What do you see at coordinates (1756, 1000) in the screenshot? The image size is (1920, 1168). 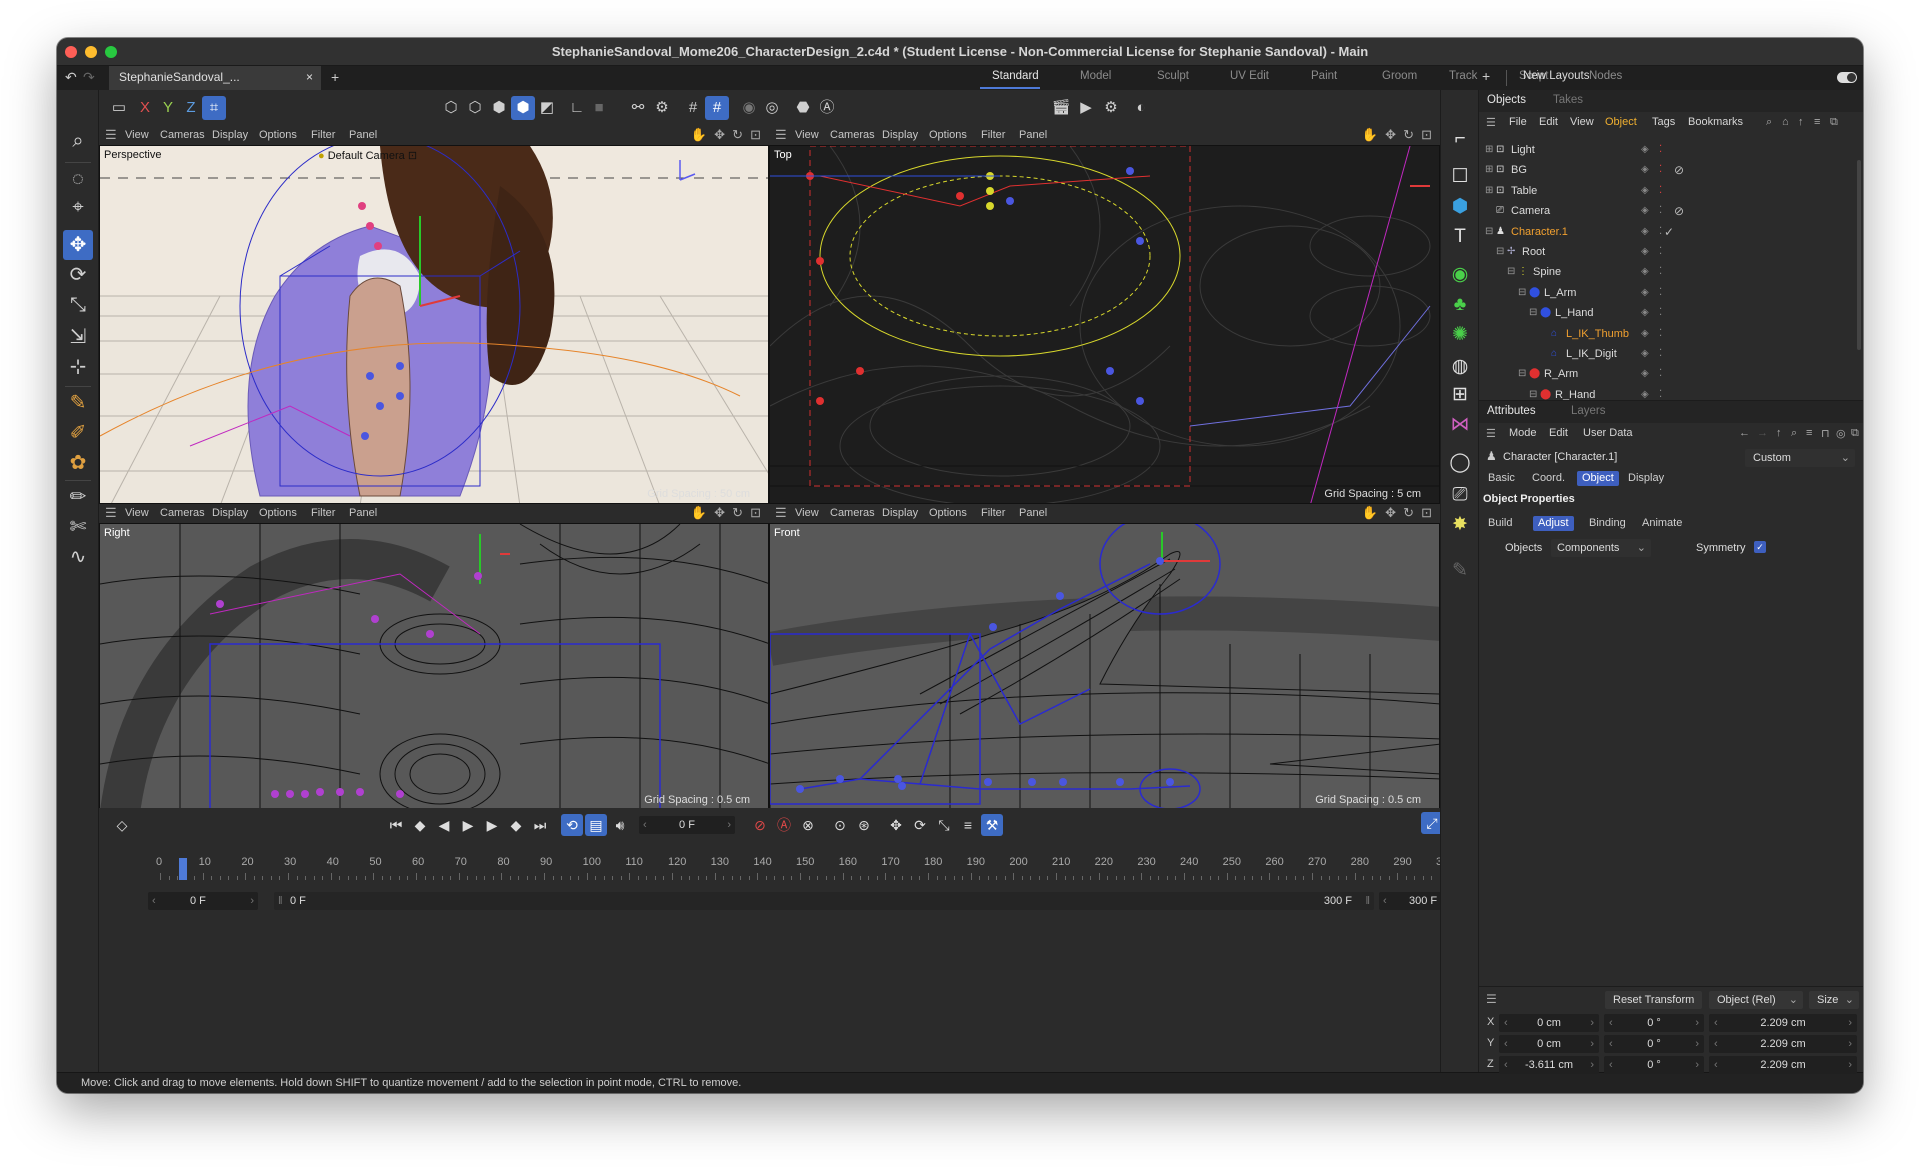 I see `coord-mode-dropdown: Object (Rel) ⌄` at bounding box center [1756, 1000].